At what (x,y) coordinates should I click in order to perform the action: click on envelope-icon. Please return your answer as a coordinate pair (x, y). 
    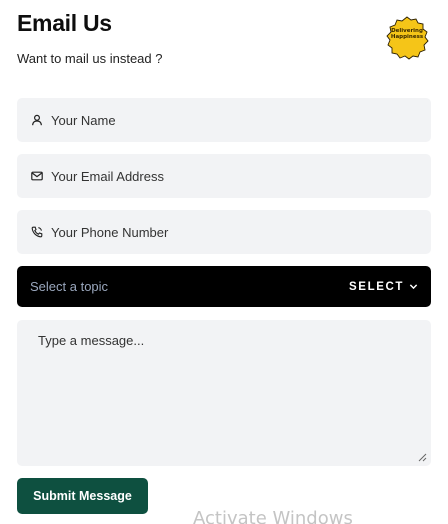
    Looking at the image, I should click on (37, 176).